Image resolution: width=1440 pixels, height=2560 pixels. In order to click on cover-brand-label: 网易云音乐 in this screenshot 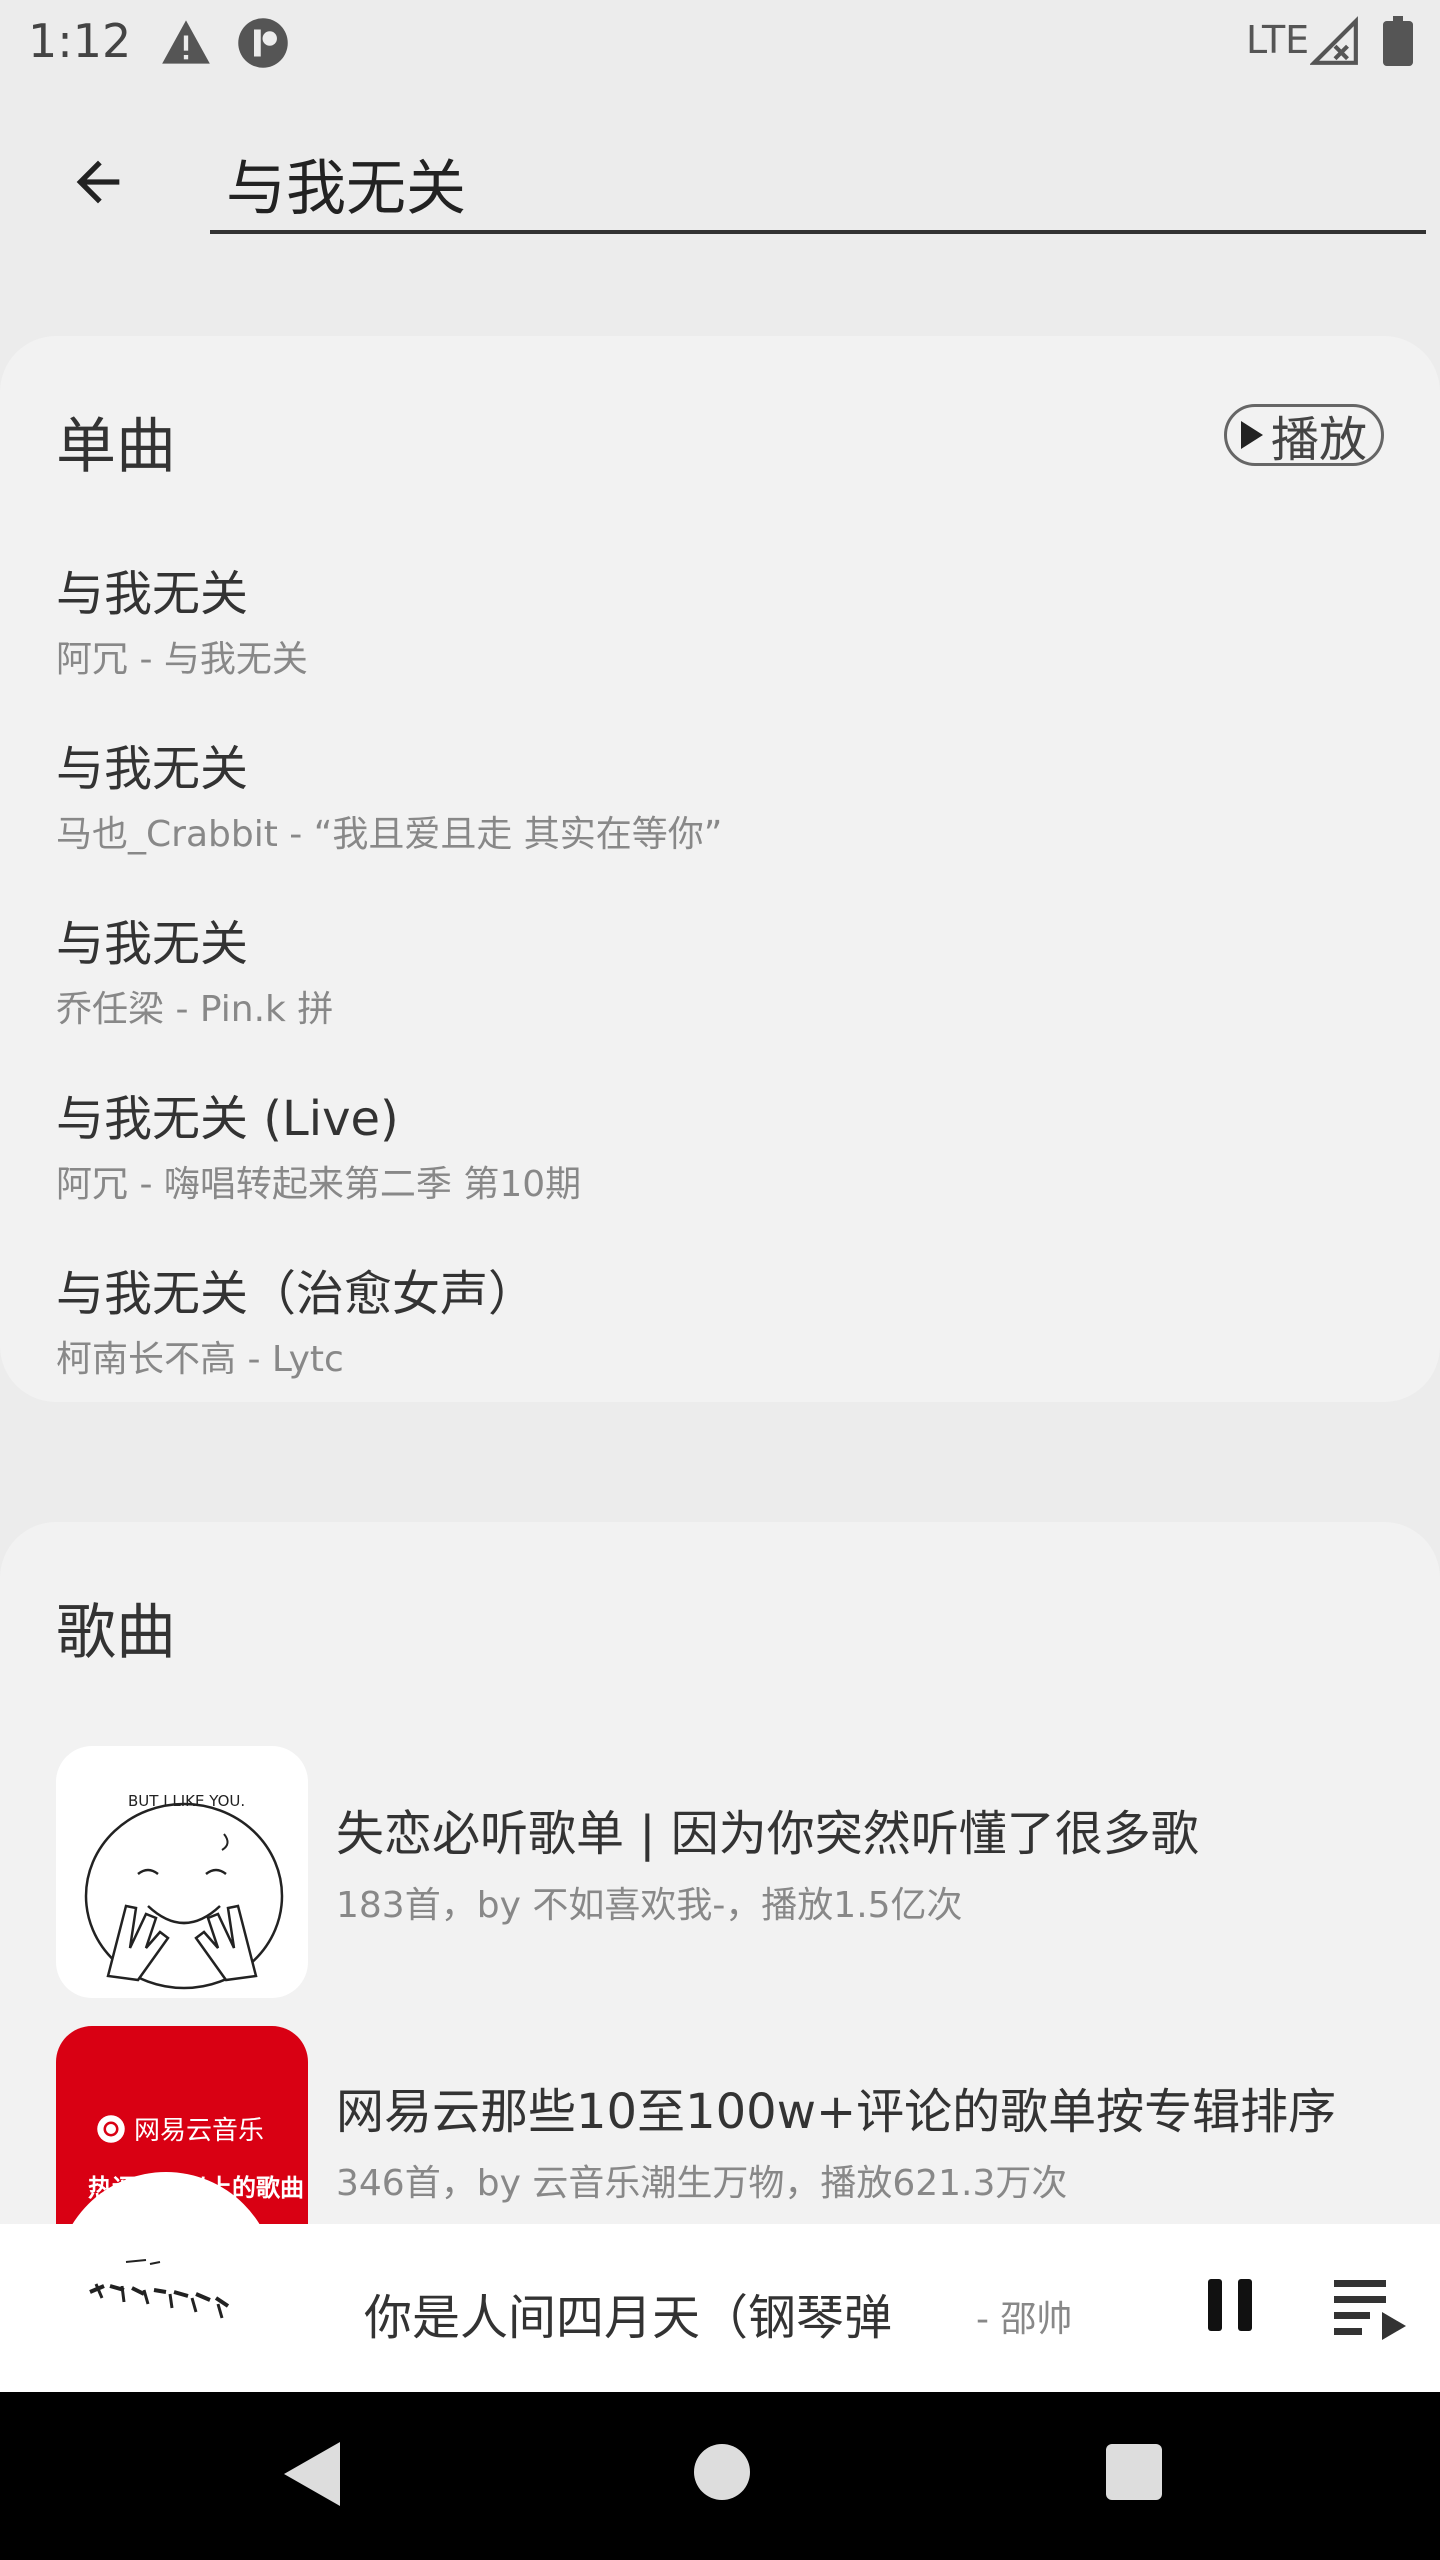, I will do `click(199, 2131)`.